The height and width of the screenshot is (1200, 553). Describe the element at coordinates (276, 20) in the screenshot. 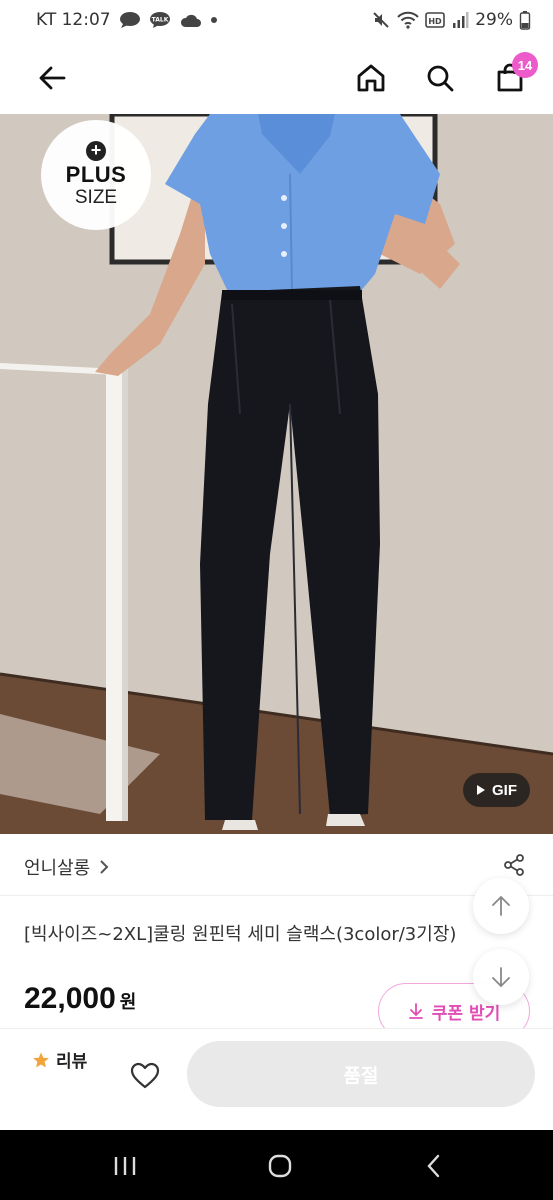

I see `status-bar: KT 12:07 TALK HD 29%` at that location.